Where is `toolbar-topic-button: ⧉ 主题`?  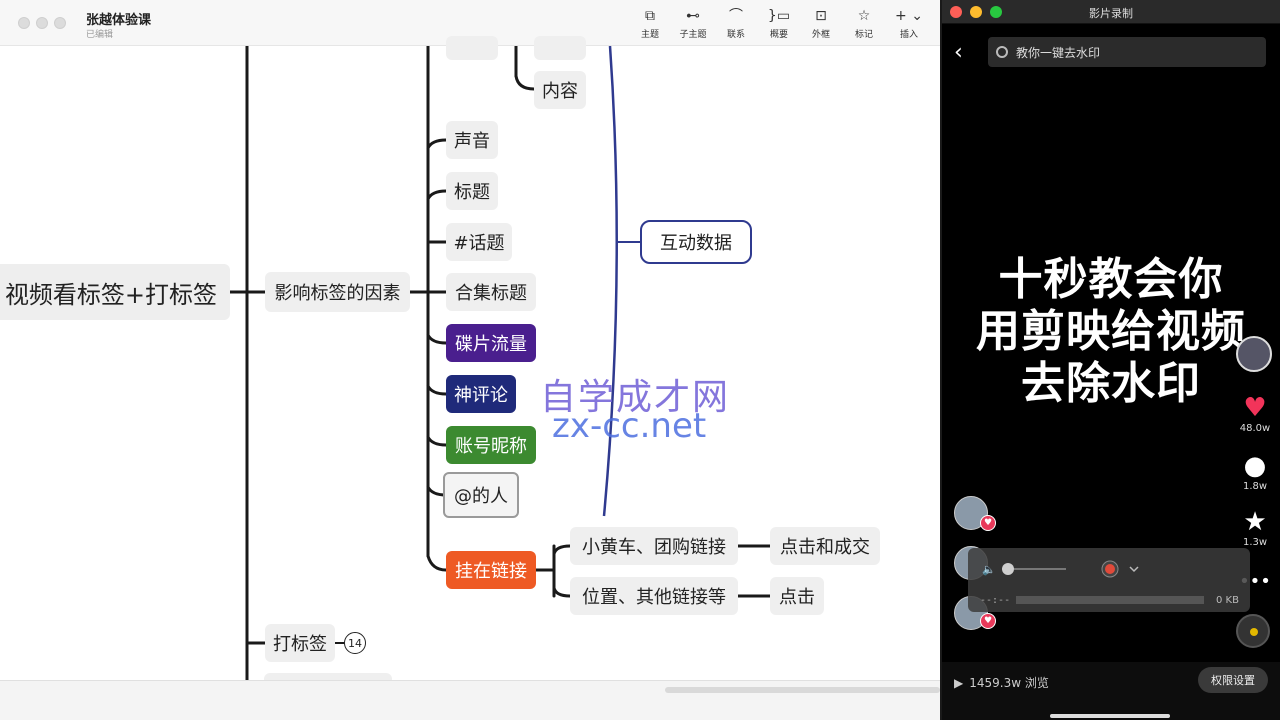
toolbar-topic-button: ⧉ 主题 is located at coordinates (650, 23).